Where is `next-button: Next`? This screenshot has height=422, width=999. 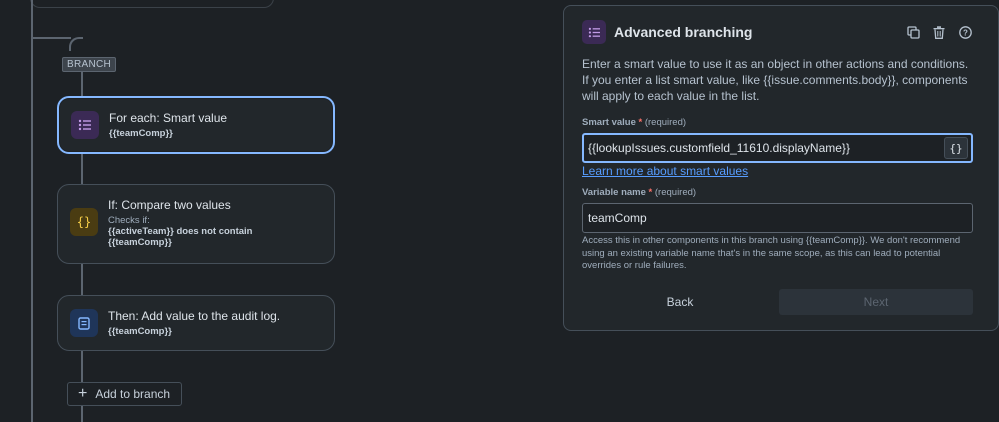
next-button: Next is located at coordinates (876, 302).